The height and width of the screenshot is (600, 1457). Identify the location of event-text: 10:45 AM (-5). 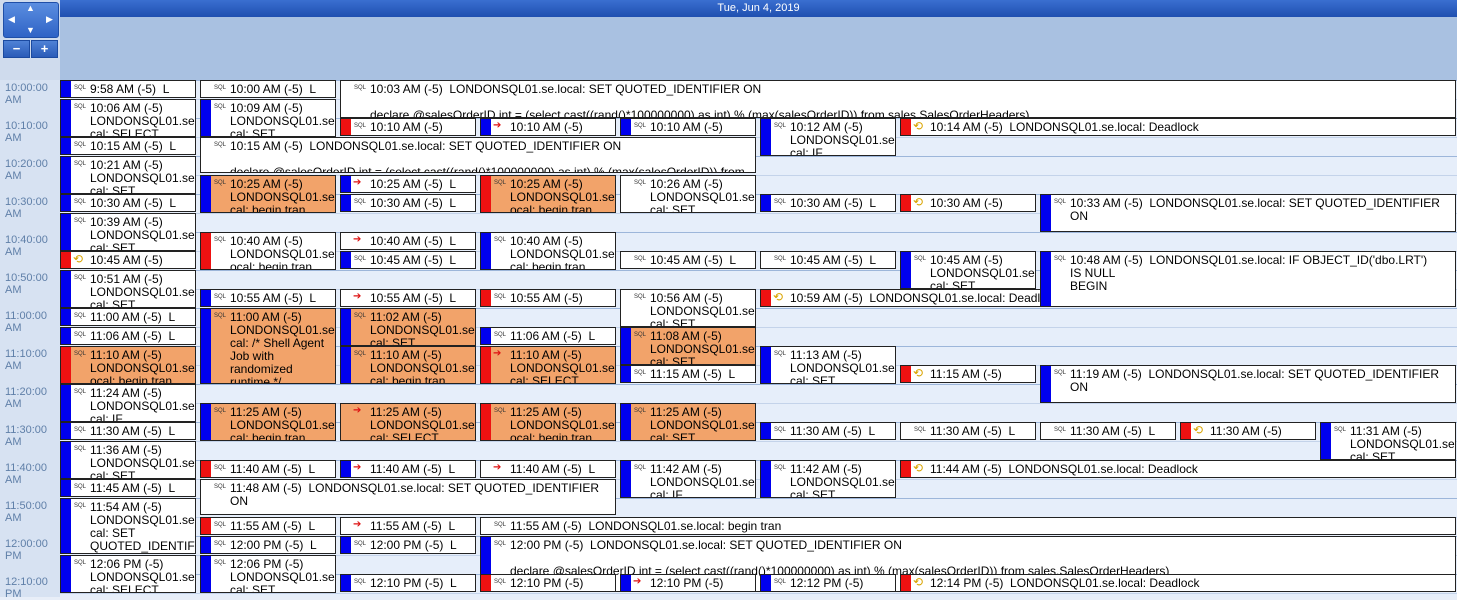
(126, 260).